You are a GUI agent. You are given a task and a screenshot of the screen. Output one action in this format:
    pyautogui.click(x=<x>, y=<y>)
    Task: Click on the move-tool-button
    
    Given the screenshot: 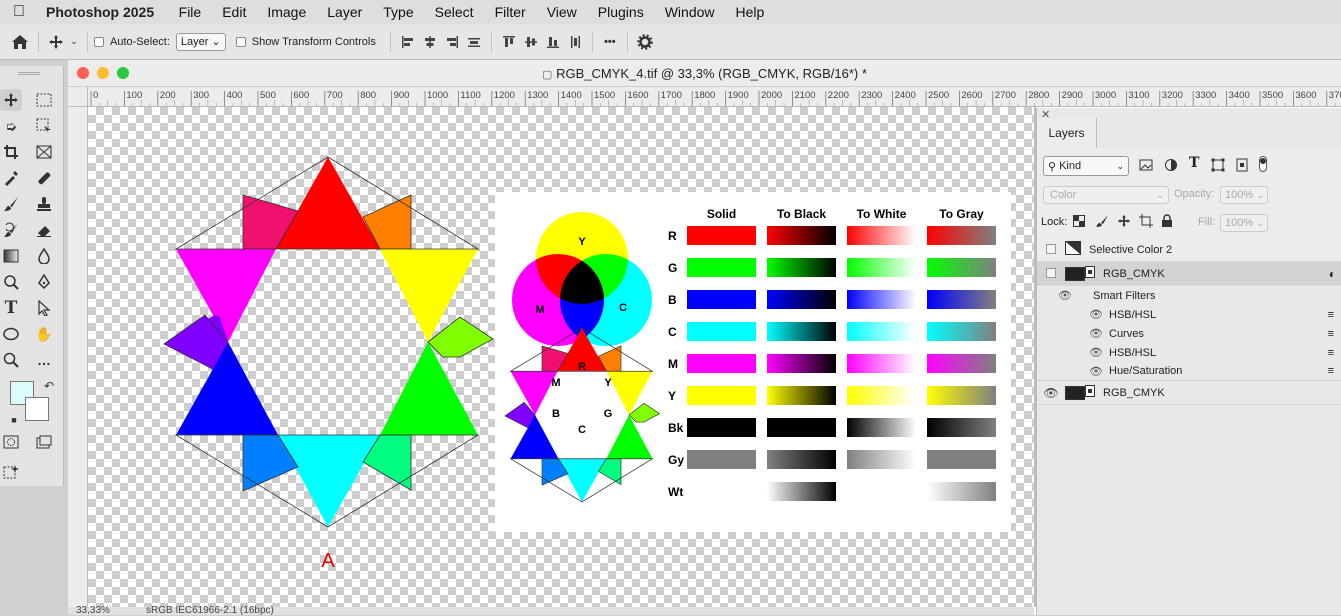 What is the action you would take?
    pyautogui.click(x=11, y=100)
    